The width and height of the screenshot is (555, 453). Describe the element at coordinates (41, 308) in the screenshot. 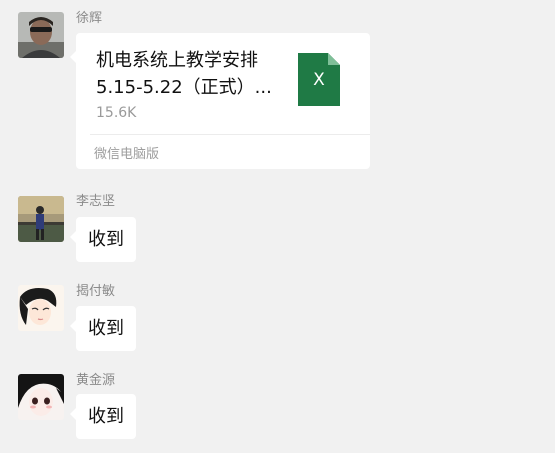

I see `avatar-jiefumin` at that location.